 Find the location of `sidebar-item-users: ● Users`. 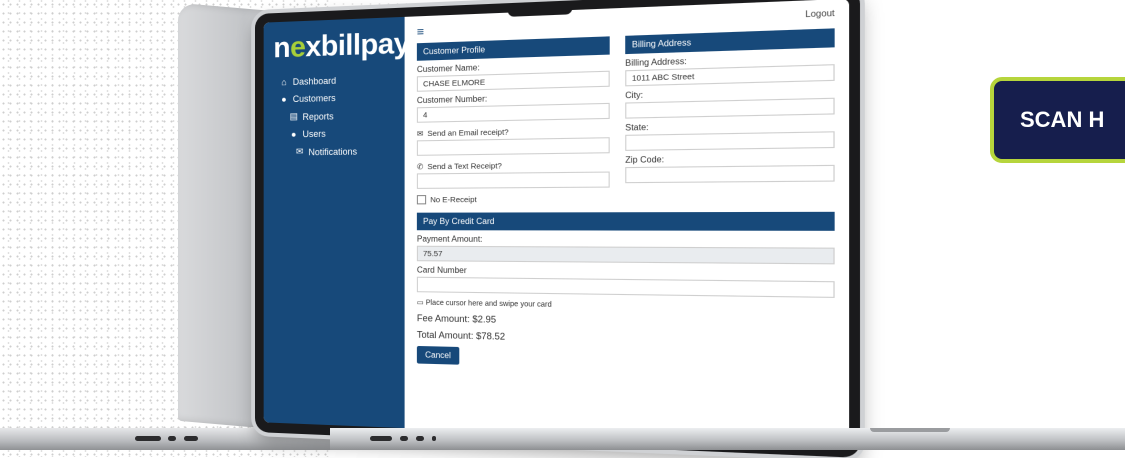

sidebar-item-users: ● Users is located at coordinates (342, 133).